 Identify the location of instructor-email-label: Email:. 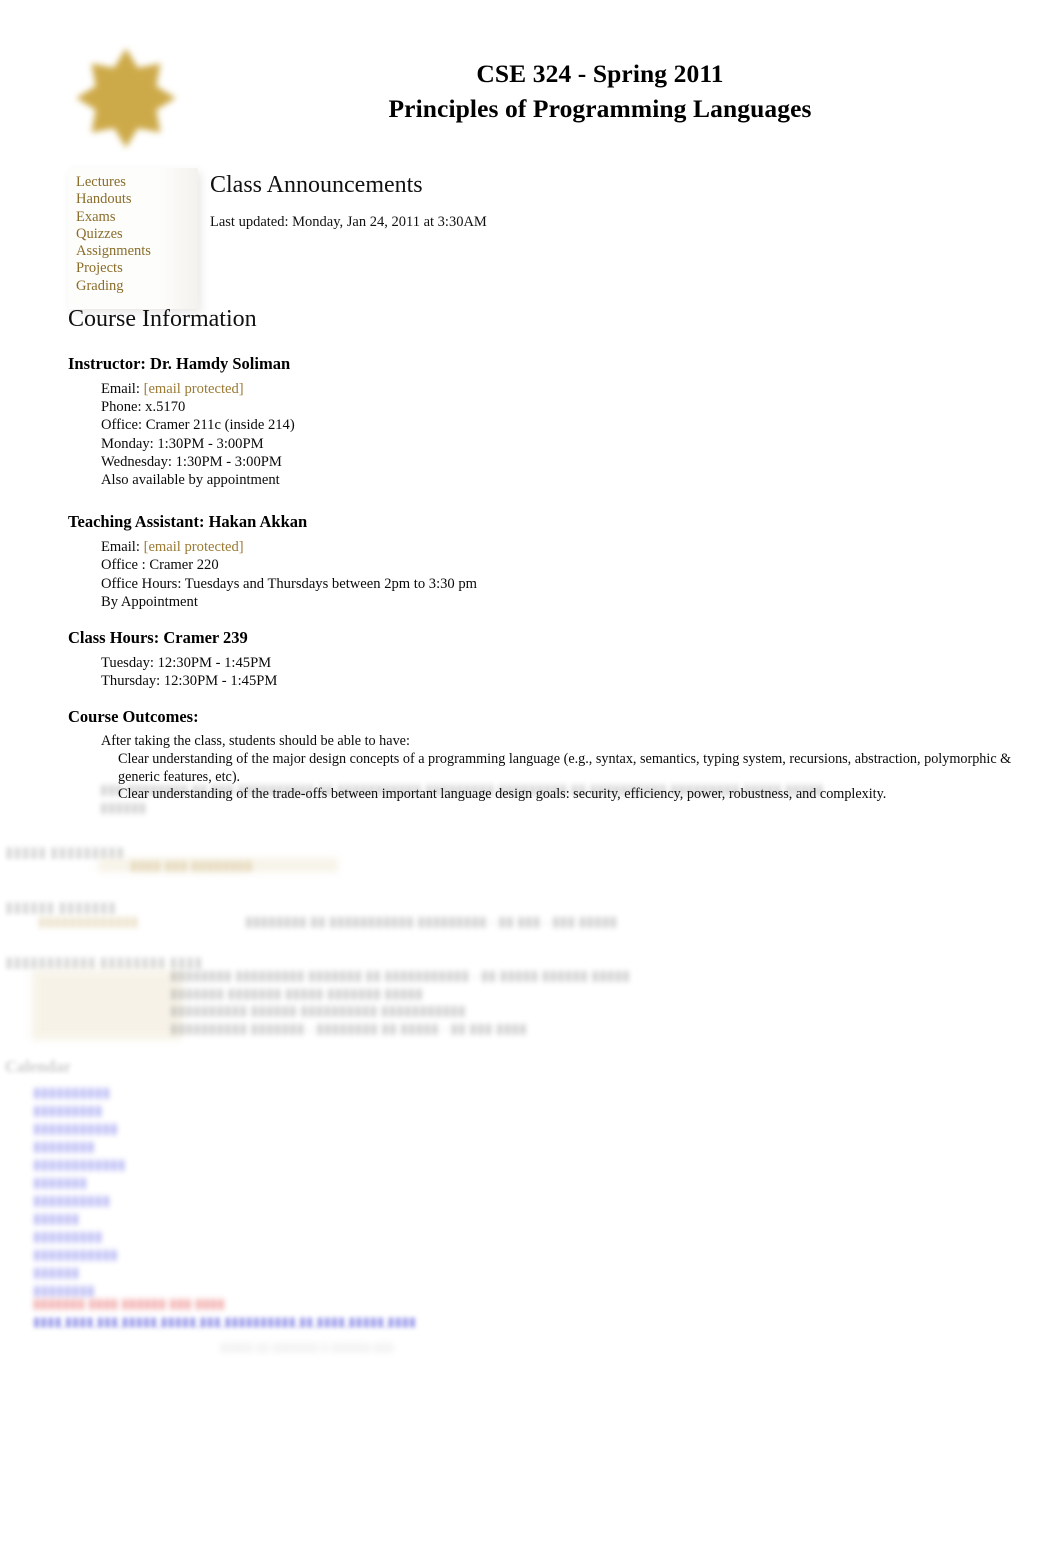
(120, 389).